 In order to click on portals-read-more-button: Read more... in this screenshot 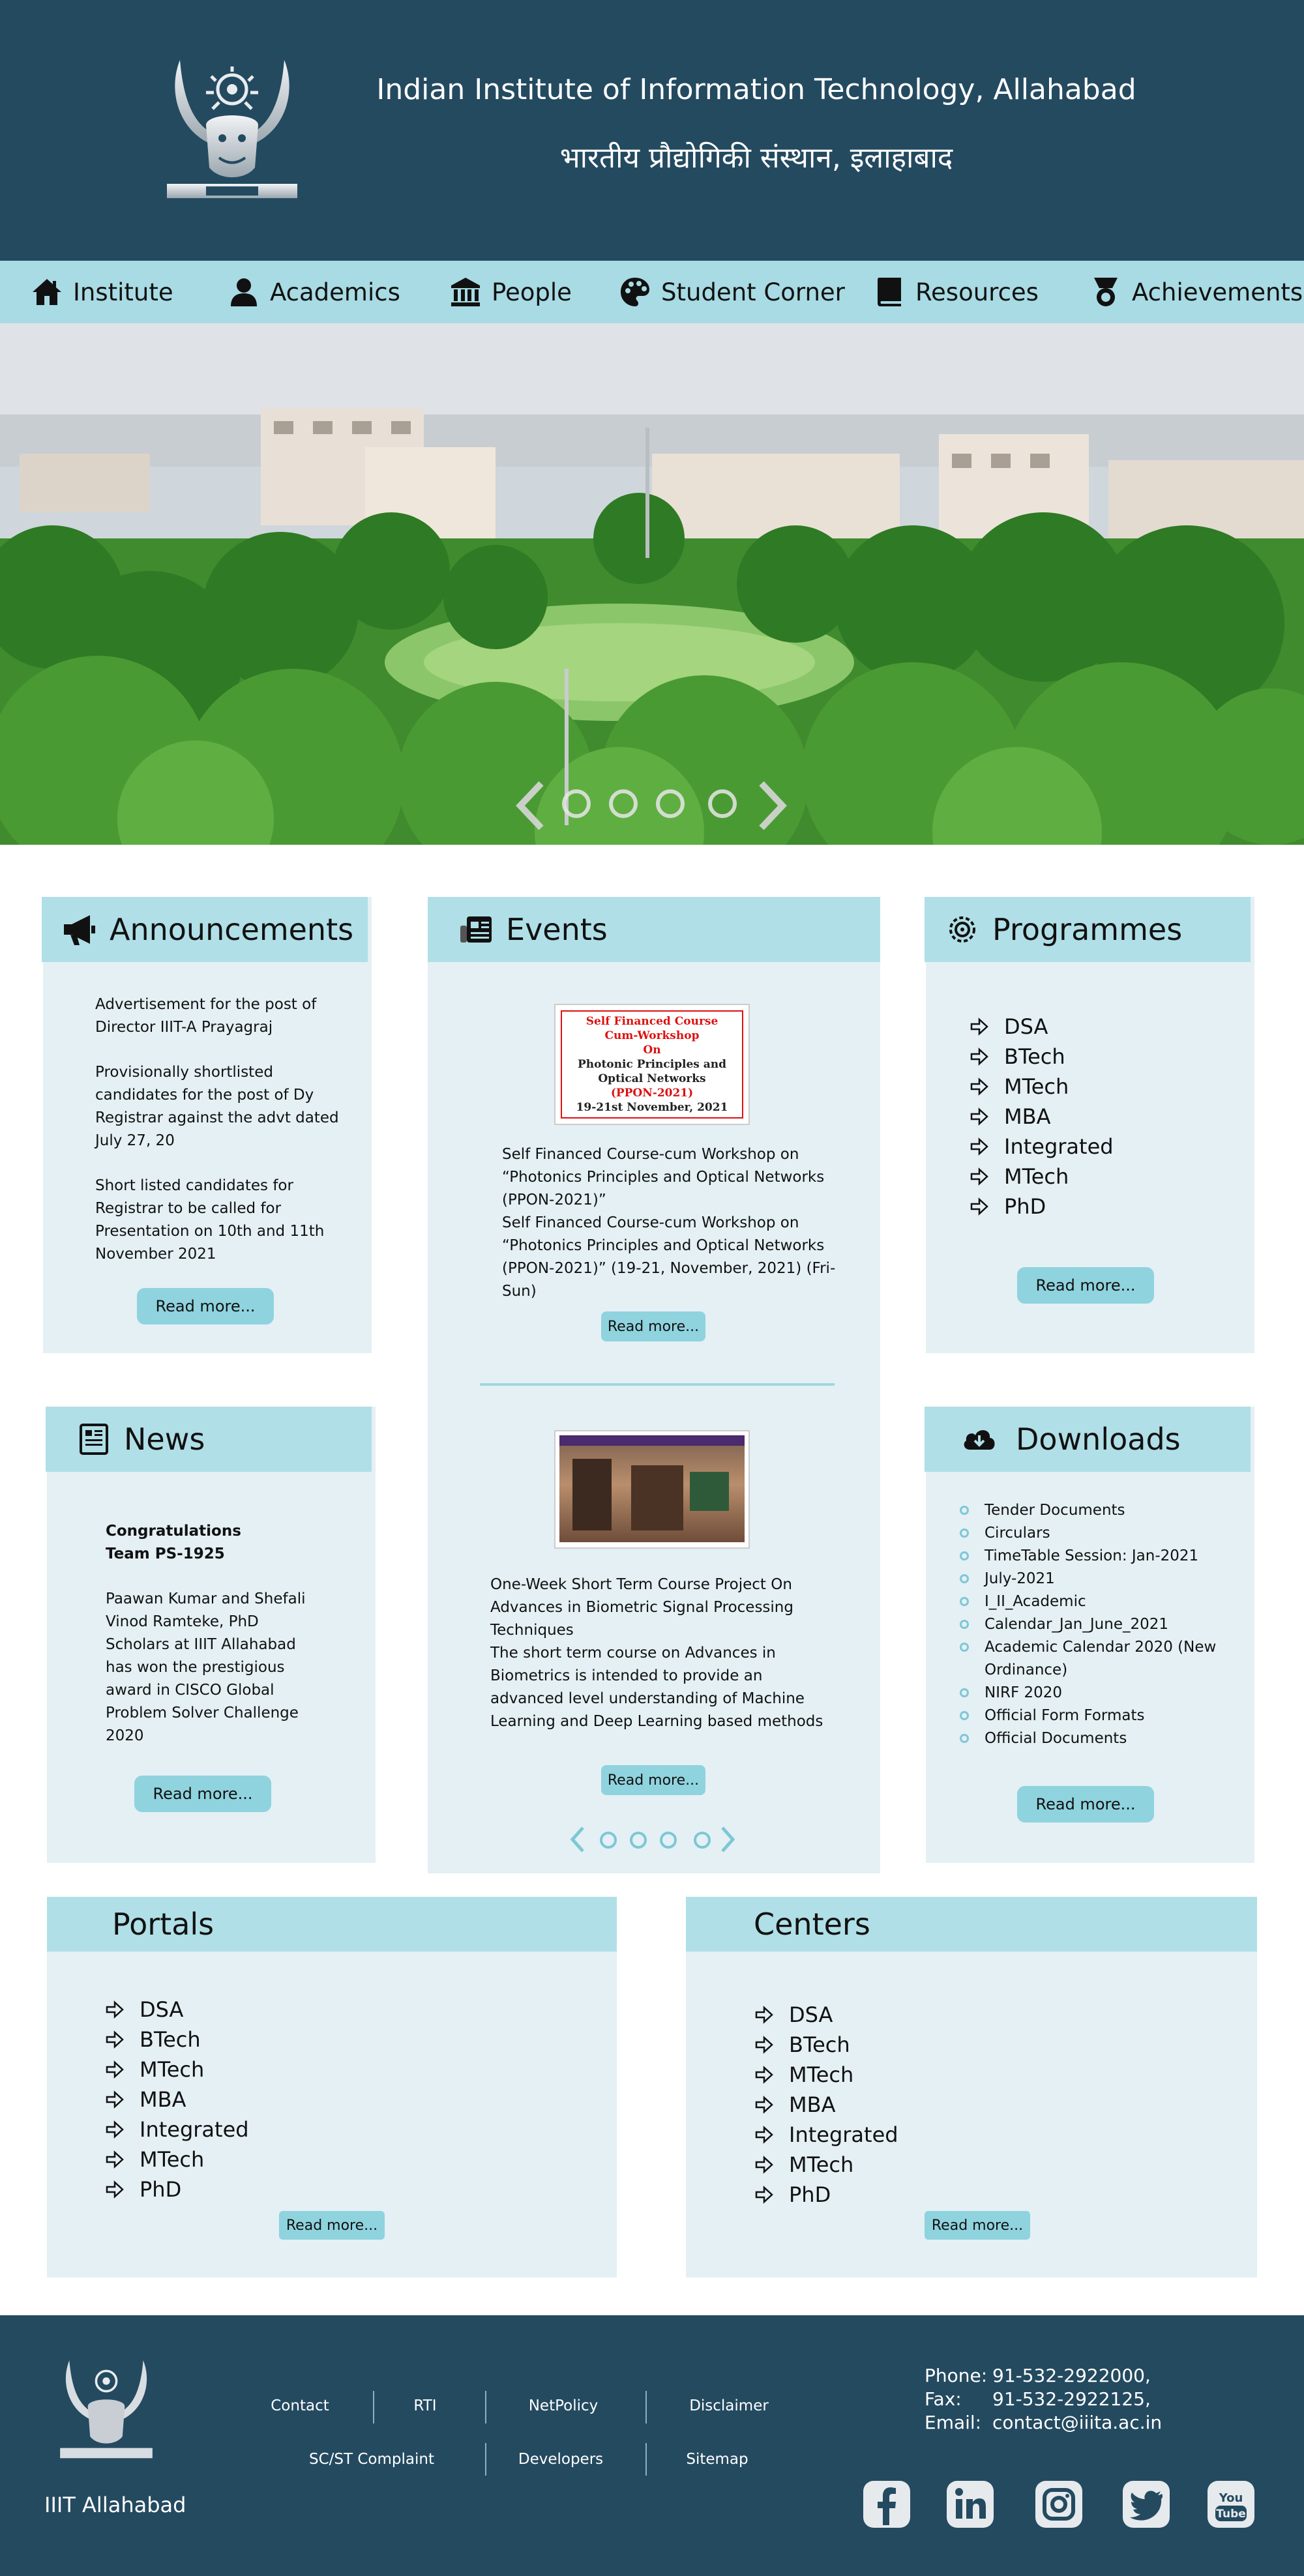, I will do `click(332, 2225)`.